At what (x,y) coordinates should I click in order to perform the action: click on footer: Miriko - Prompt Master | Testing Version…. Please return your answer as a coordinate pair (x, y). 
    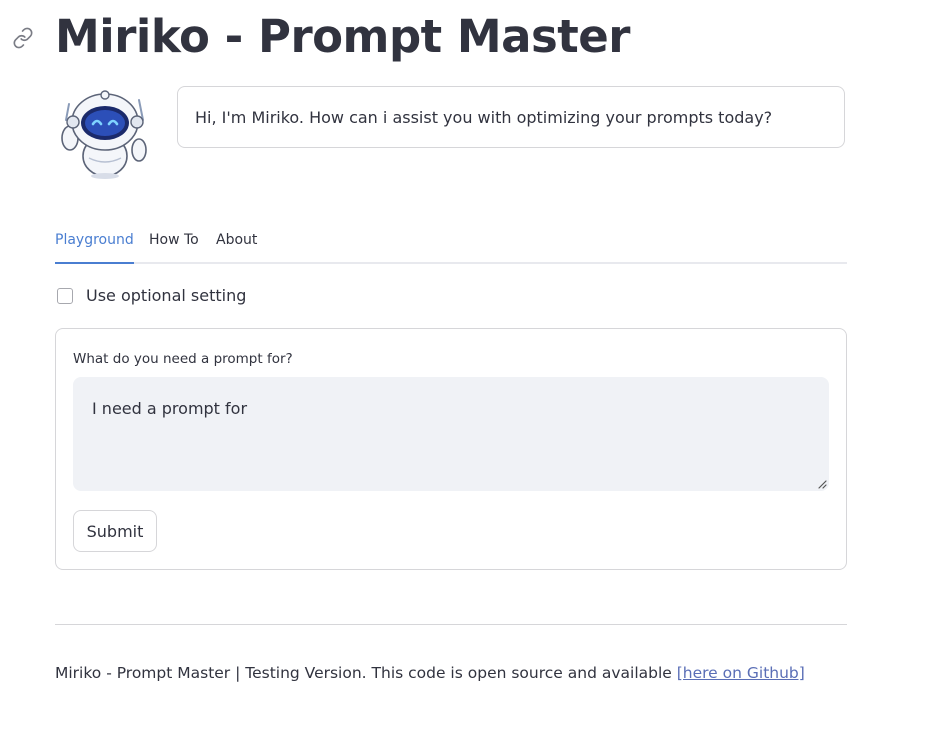
    Looking at the image, I should click on (430, 673).